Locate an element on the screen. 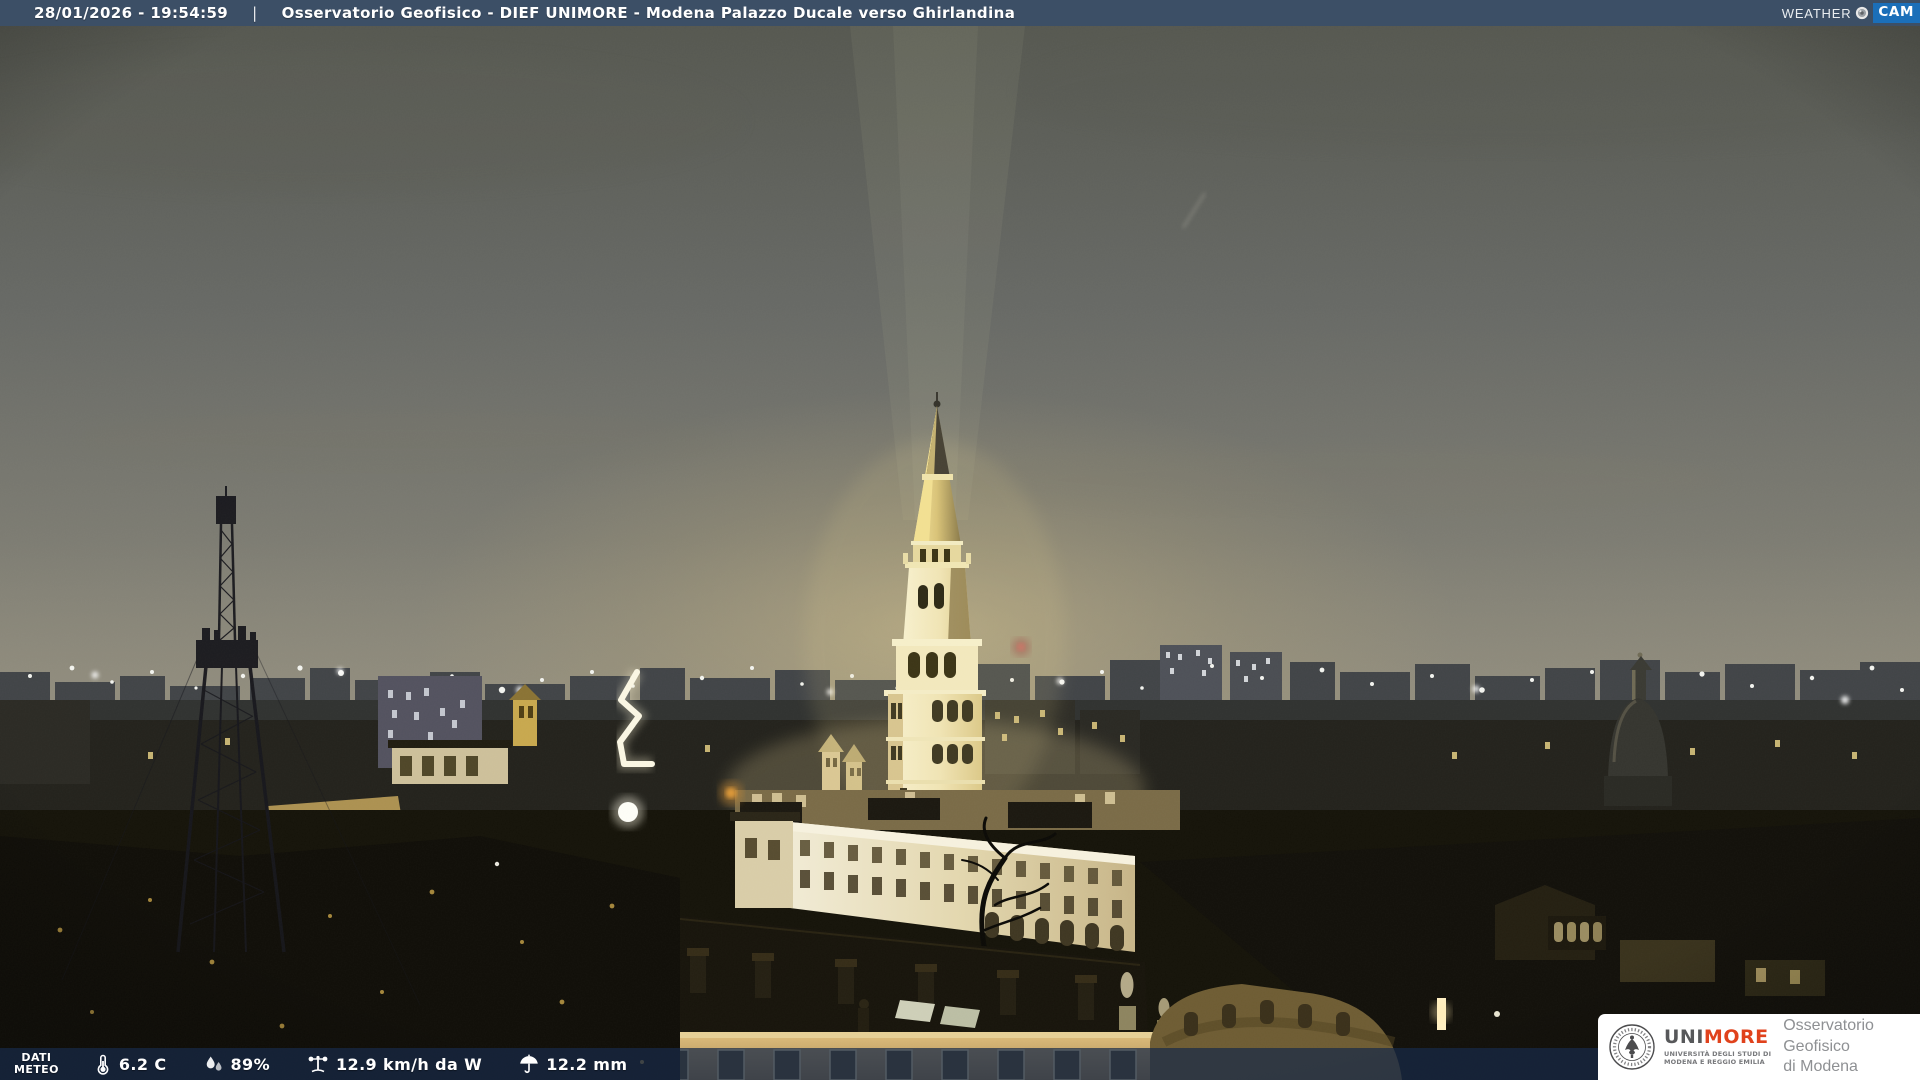 Image resolution: width=1920 pixels, height=1080 pixels. unimore-more-text: MORE is located at coordinates (1736, 1036).